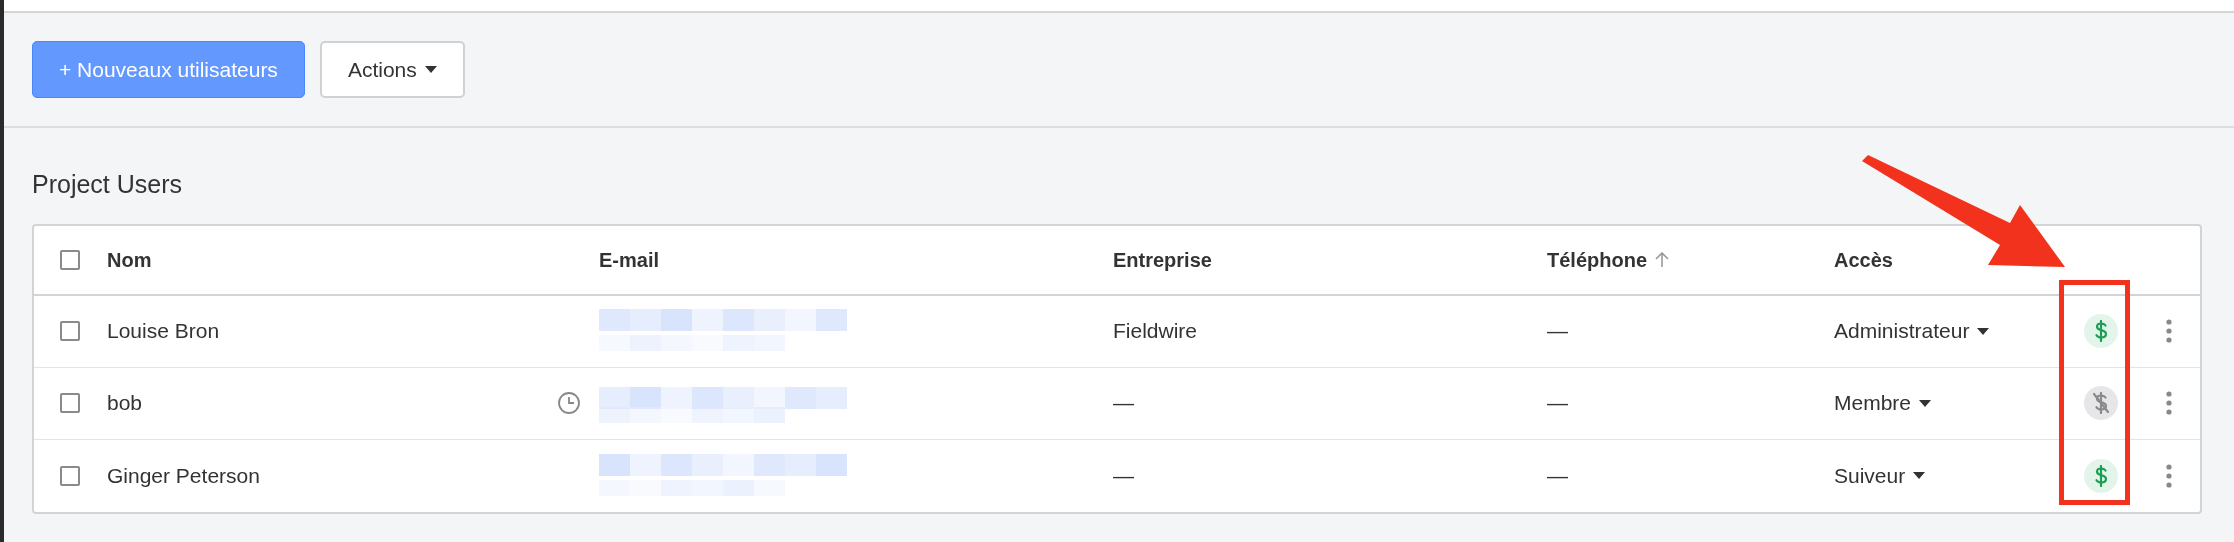 This screenshot has height=542, width=2234. I want to click on user-name: bob, so click(125, 403).